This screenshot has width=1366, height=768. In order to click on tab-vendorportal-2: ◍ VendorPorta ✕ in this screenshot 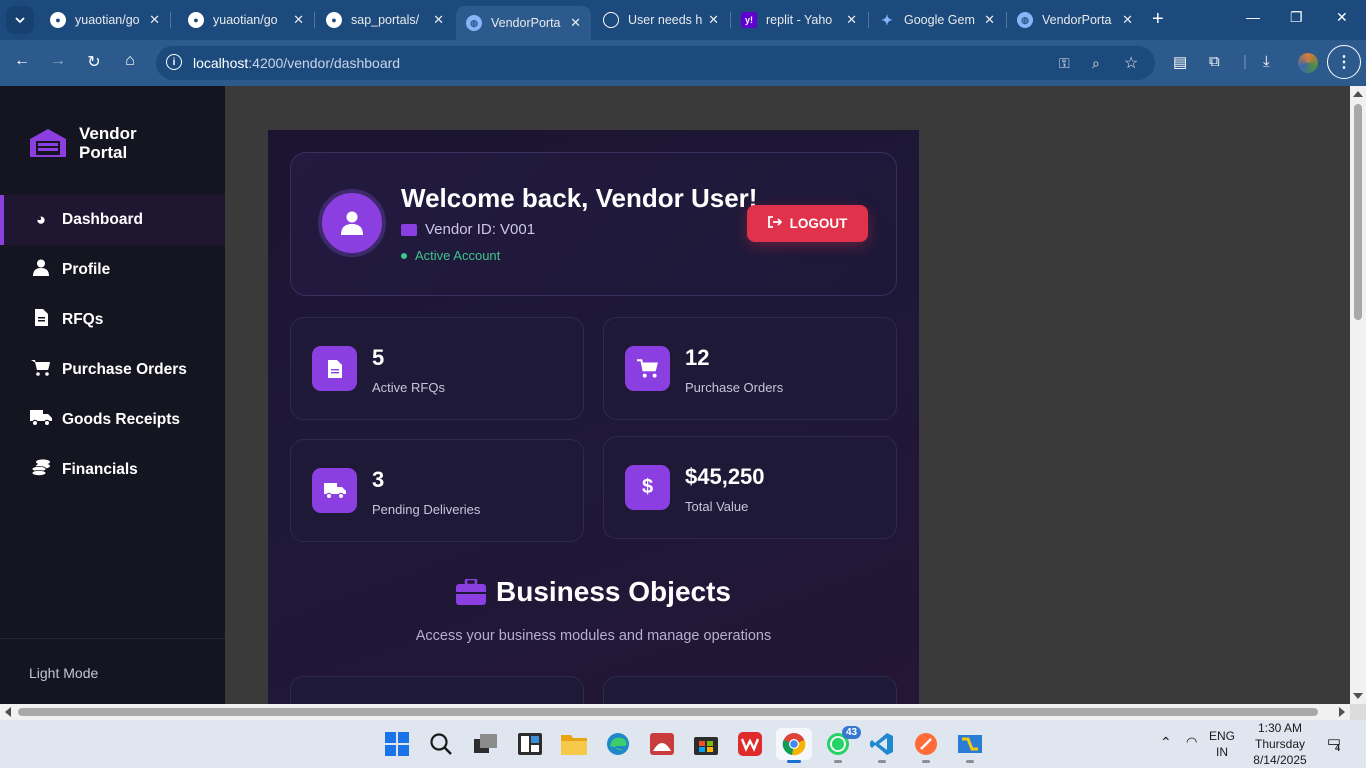, I will do `click(1075, 20)`.